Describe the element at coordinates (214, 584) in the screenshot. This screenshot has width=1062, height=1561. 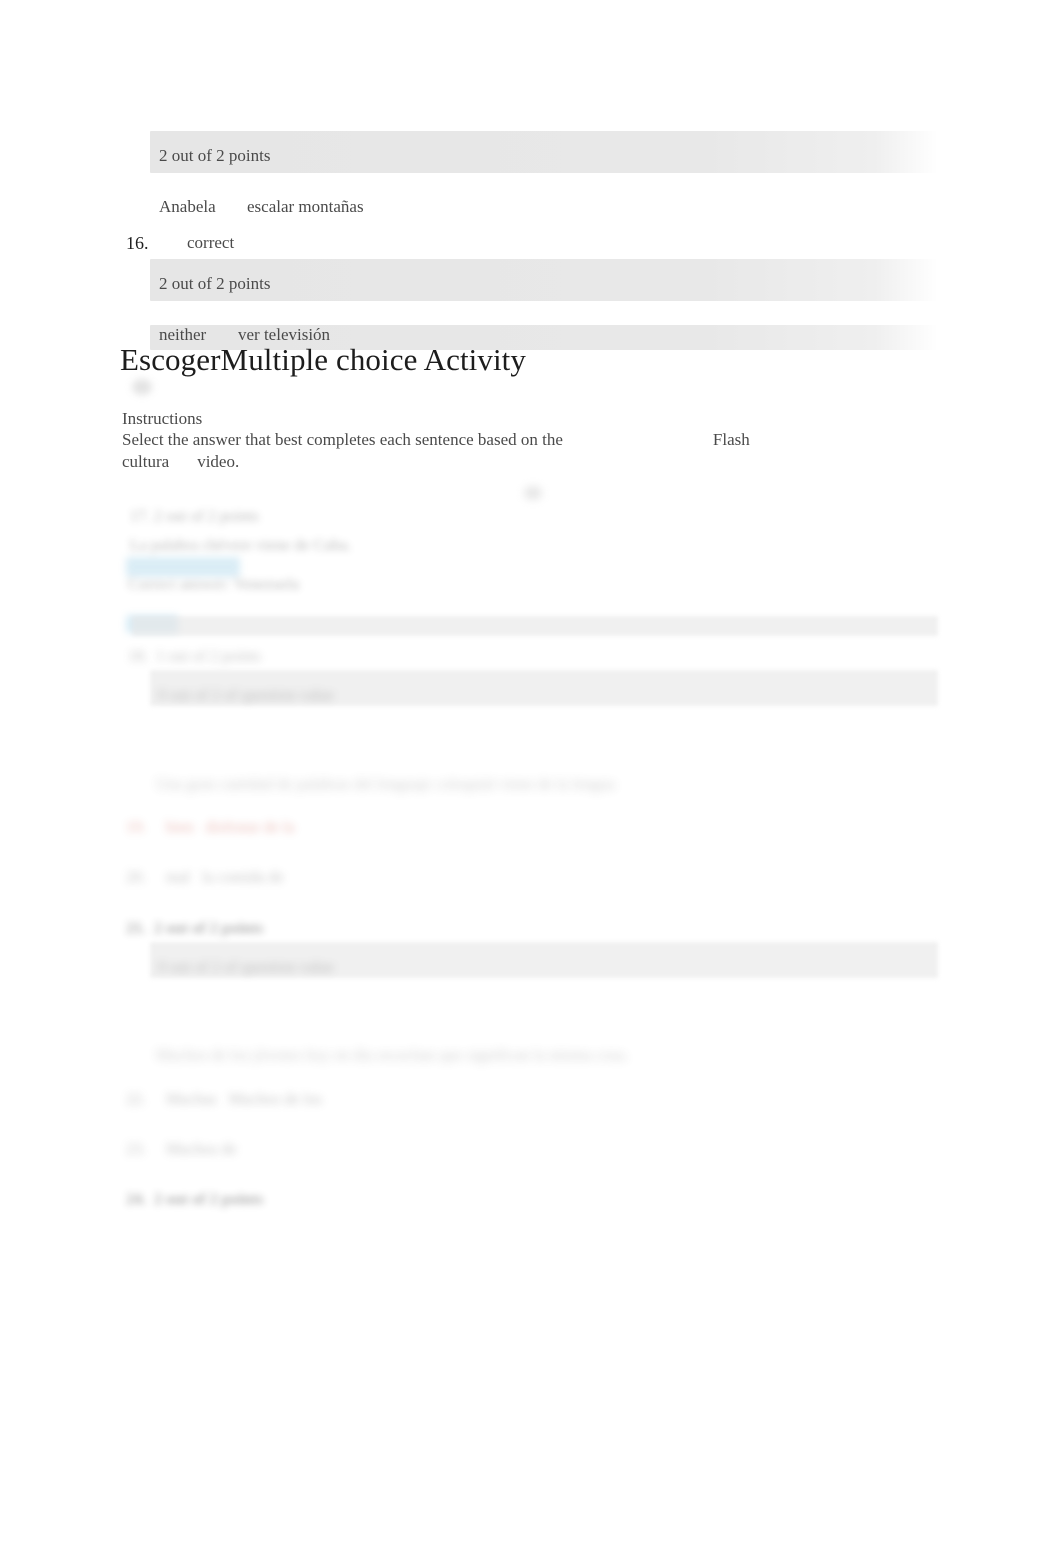
I see `blurred-row-3: Correct answer: Venezuela` at that location.